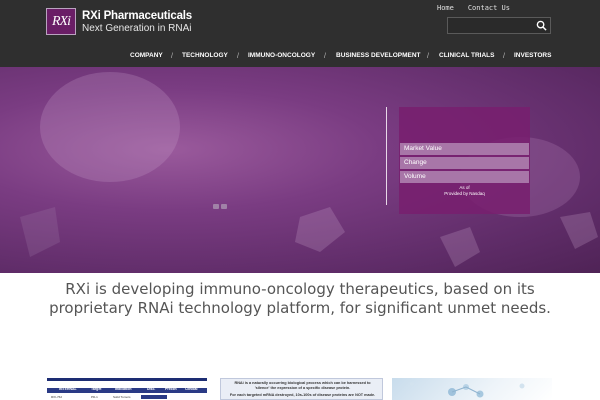 This screenshot has height=400, width=600. Describe the element at coordinates (378, 55) in the screenshot. I see `nav-business-development: BUSINESS DEVELOPMENT` at that location.